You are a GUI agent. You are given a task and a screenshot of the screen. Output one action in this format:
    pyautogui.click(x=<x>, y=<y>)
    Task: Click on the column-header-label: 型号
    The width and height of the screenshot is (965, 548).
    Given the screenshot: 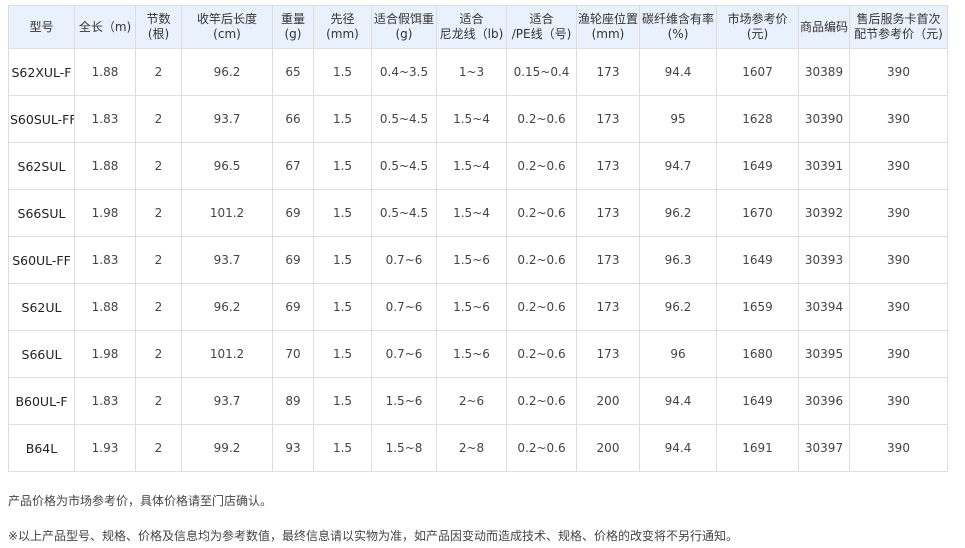 What is the action you would take?
    pyautogui.click(x=41, y=26)
    